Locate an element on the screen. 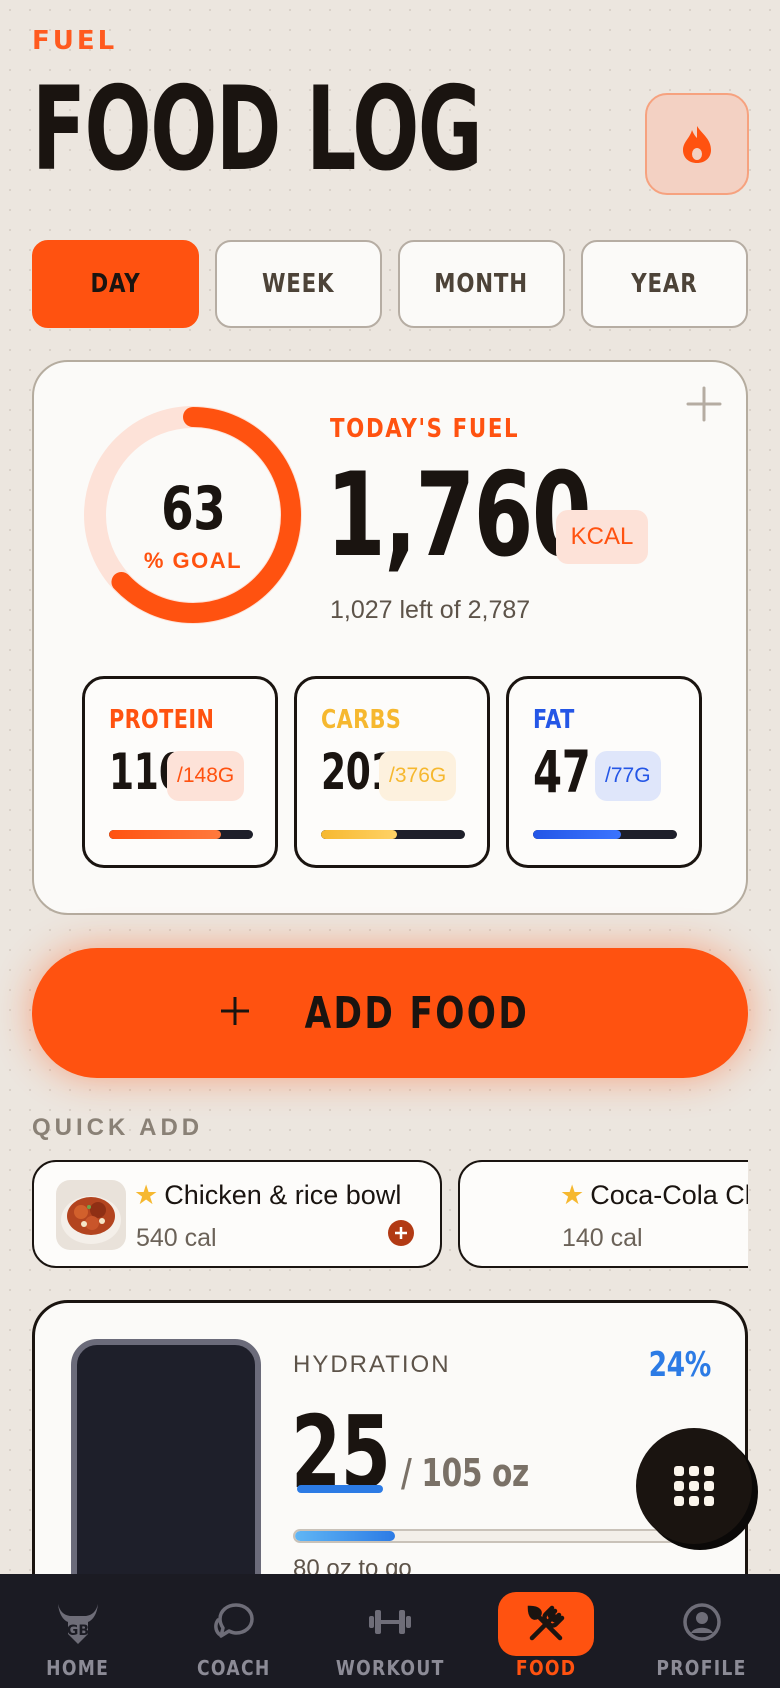  nav-label: COACH is located at coordinates (234, 1668).